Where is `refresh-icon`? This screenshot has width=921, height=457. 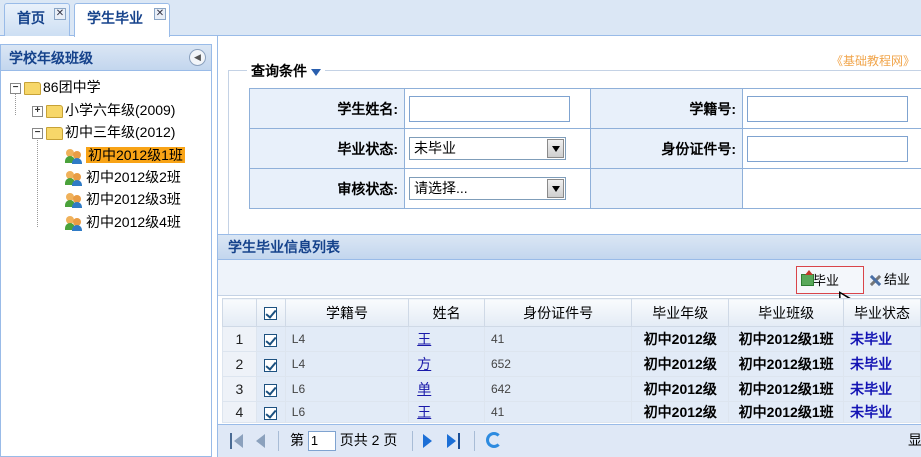 refresh-icon is located at coordinates (494, 440).